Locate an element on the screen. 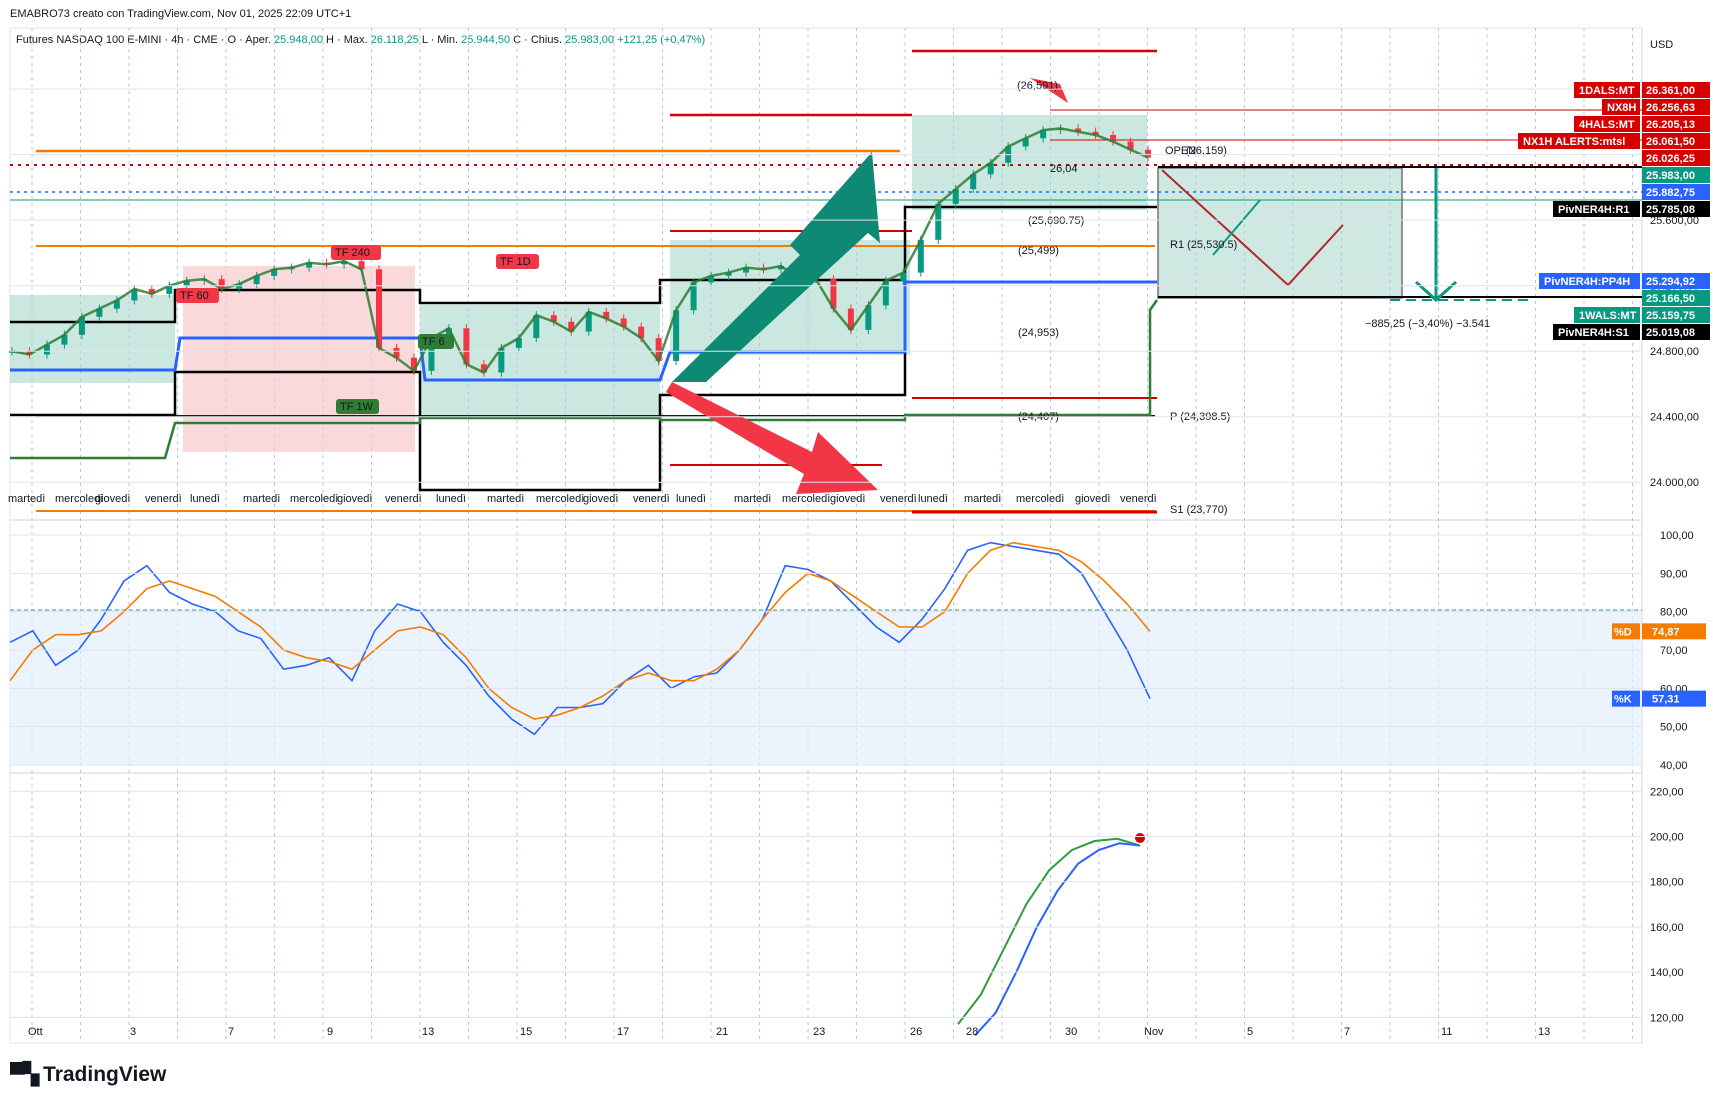 Image resolution: width=1713 pixels, height=1100 pixels. level-tag-label: NX8H is located at coordinates (1621, 108).